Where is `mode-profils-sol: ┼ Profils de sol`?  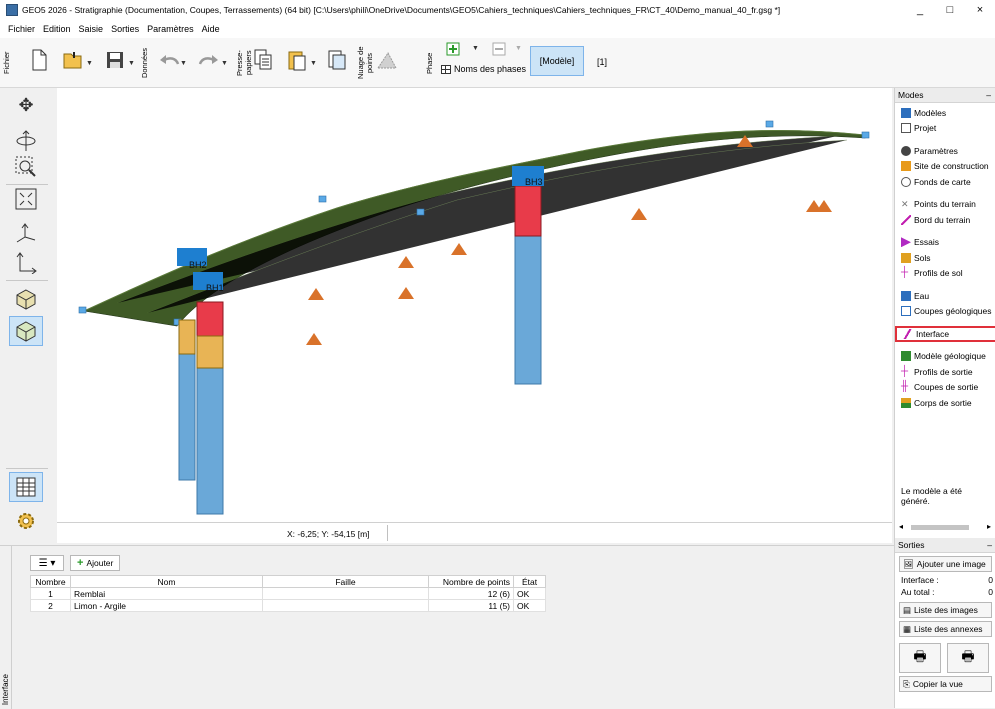
mode-profils-sol: ┼ Profils de sol is located at coordinates (945, 274).